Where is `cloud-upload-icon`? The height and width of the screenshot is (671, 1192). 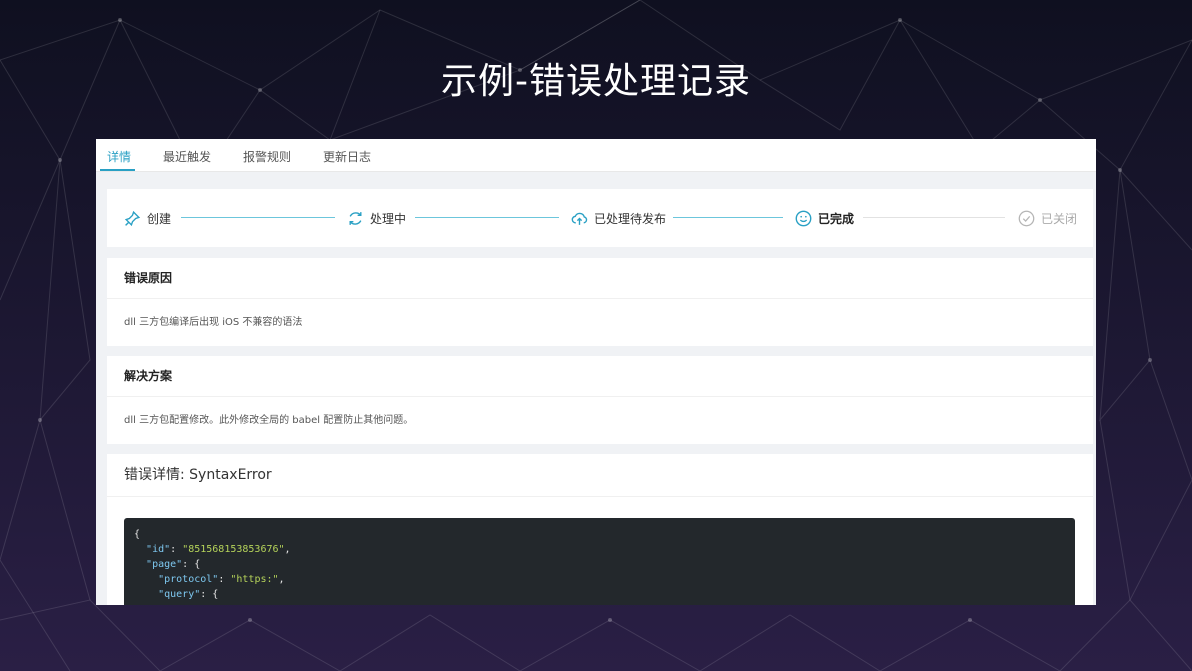
cloud-upload-icon is located at coordinates (579, 218).